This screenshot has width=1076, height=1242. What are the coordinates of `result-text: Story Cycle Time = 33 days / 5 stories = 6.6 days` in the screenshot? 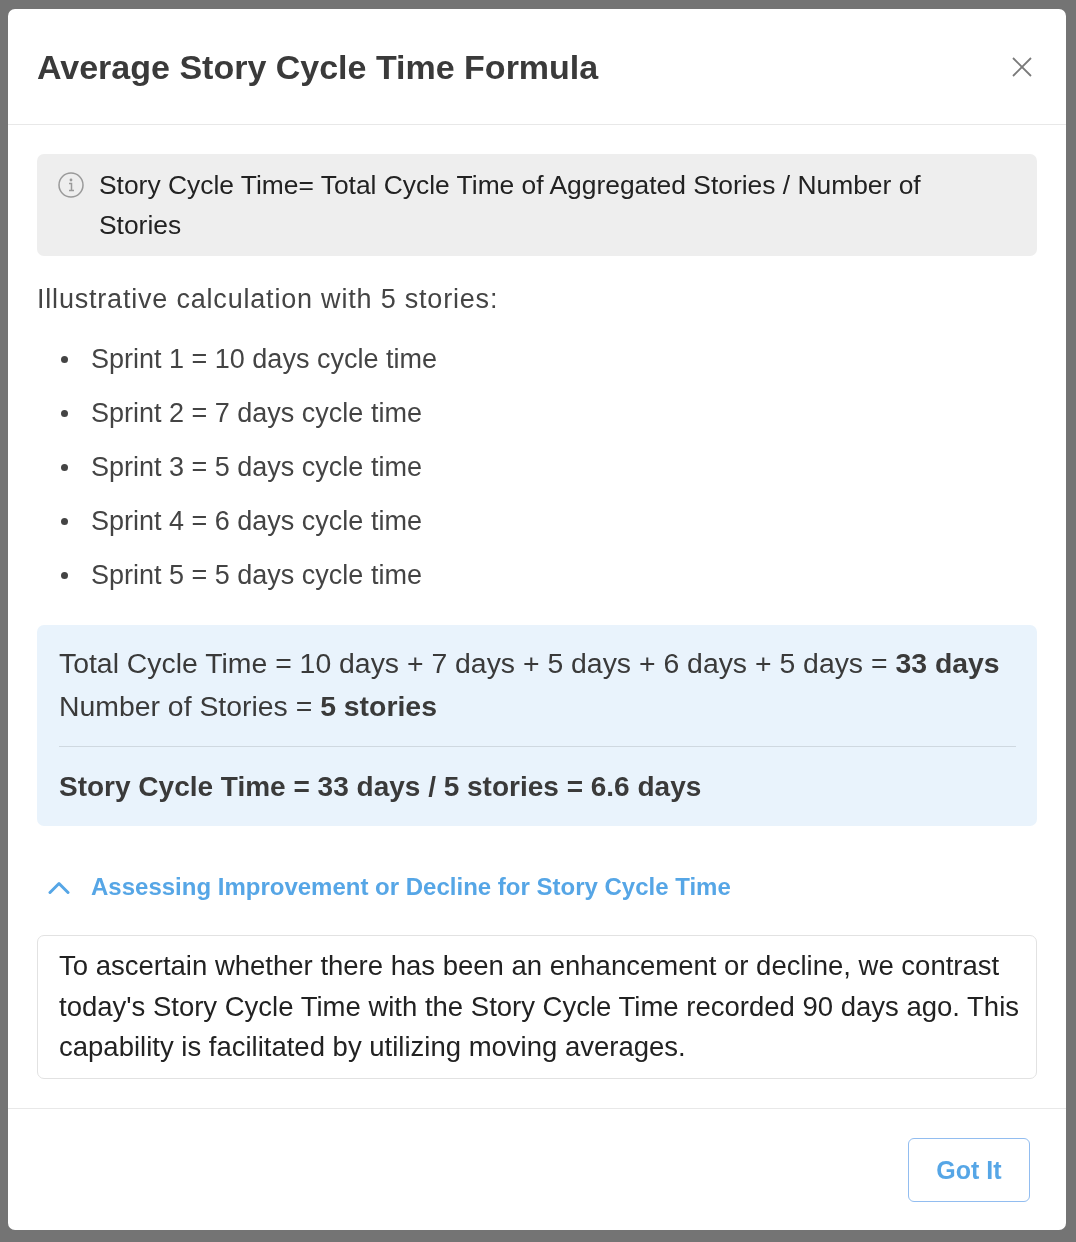 It's located at (381, 787).